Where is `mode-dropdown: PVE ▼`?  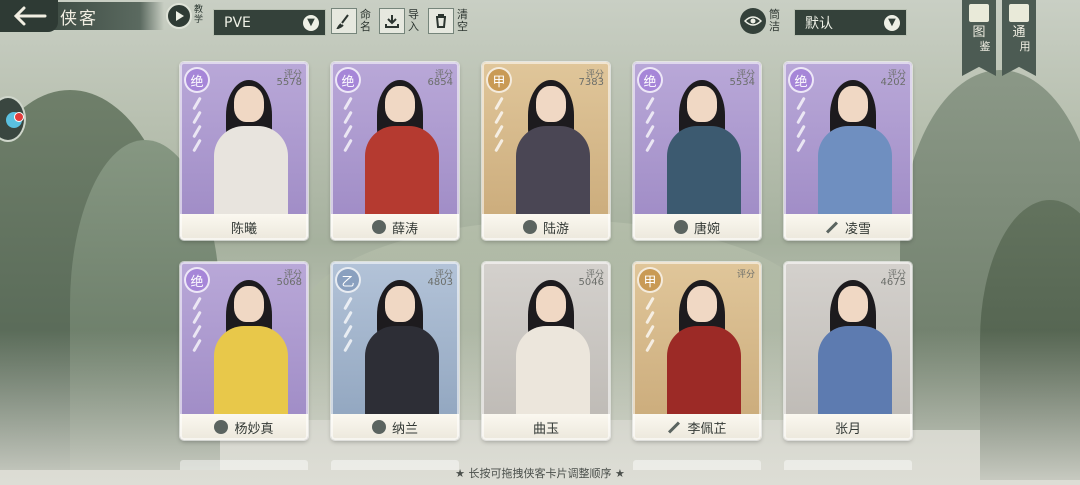
mode-dropdown: PVE ▼ is located at coordinates (269, 22).